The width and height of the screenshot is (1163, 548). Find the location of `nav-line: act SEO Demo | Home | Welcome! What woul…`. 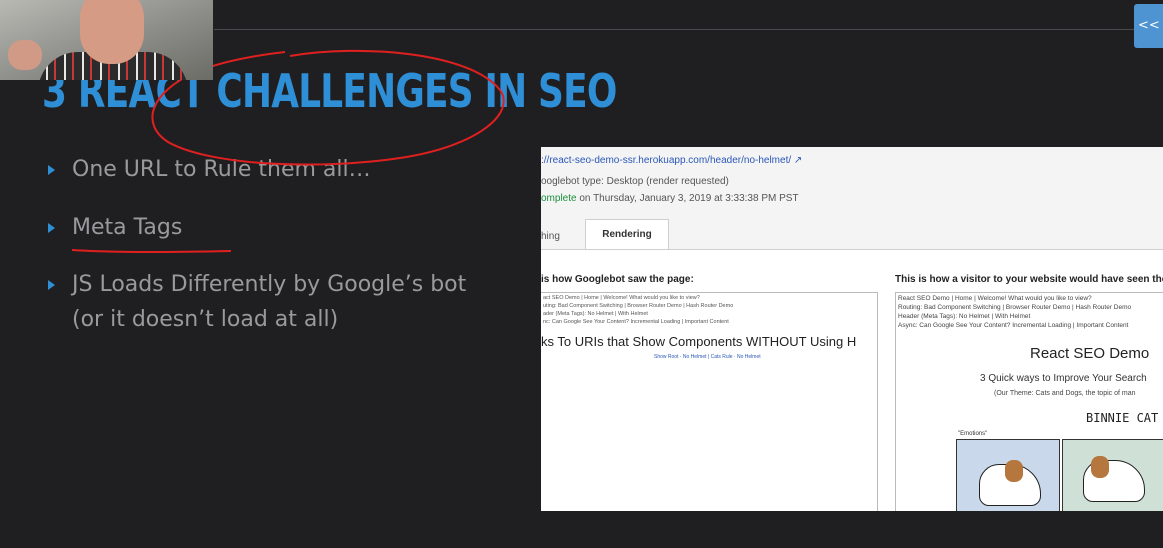

nav-line: act SEO Demo | Home | Welcome! What woul… is located at coordinates (621, 298).